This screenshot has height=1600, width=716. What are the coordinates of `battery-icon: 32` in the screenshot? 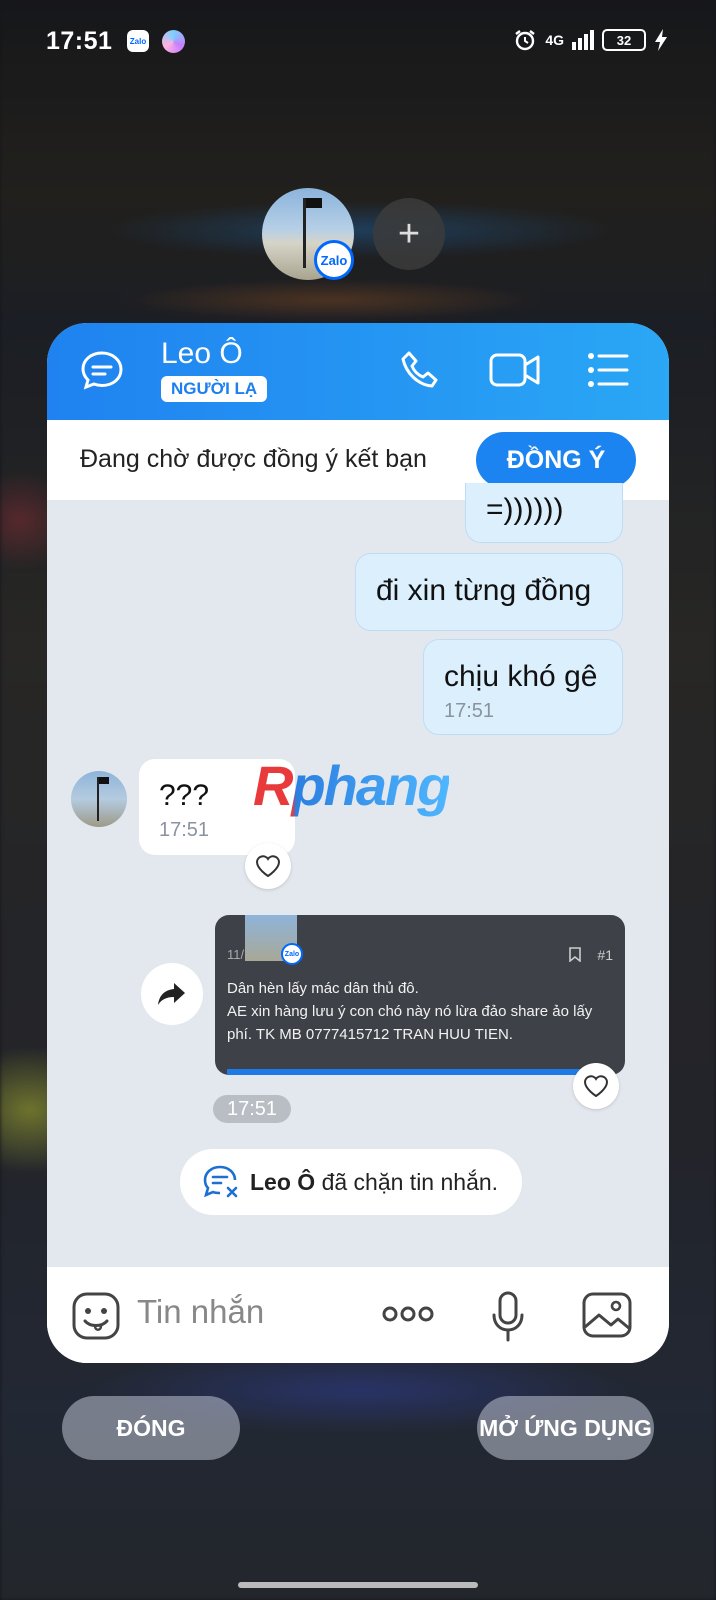 It's located at (624, 40).